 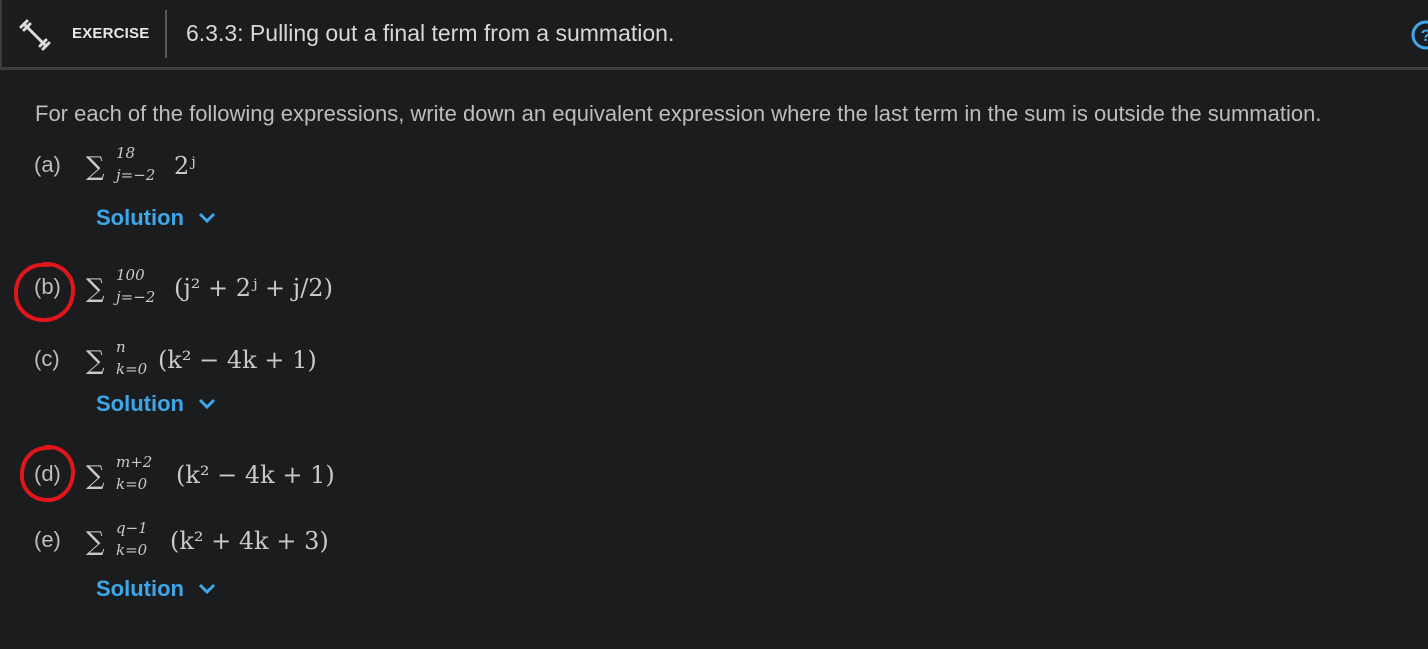 What do you see at coordinates (134, 462) in the screenshot?
I see `upper-limit: m+2` at bounding box center [134, 462].